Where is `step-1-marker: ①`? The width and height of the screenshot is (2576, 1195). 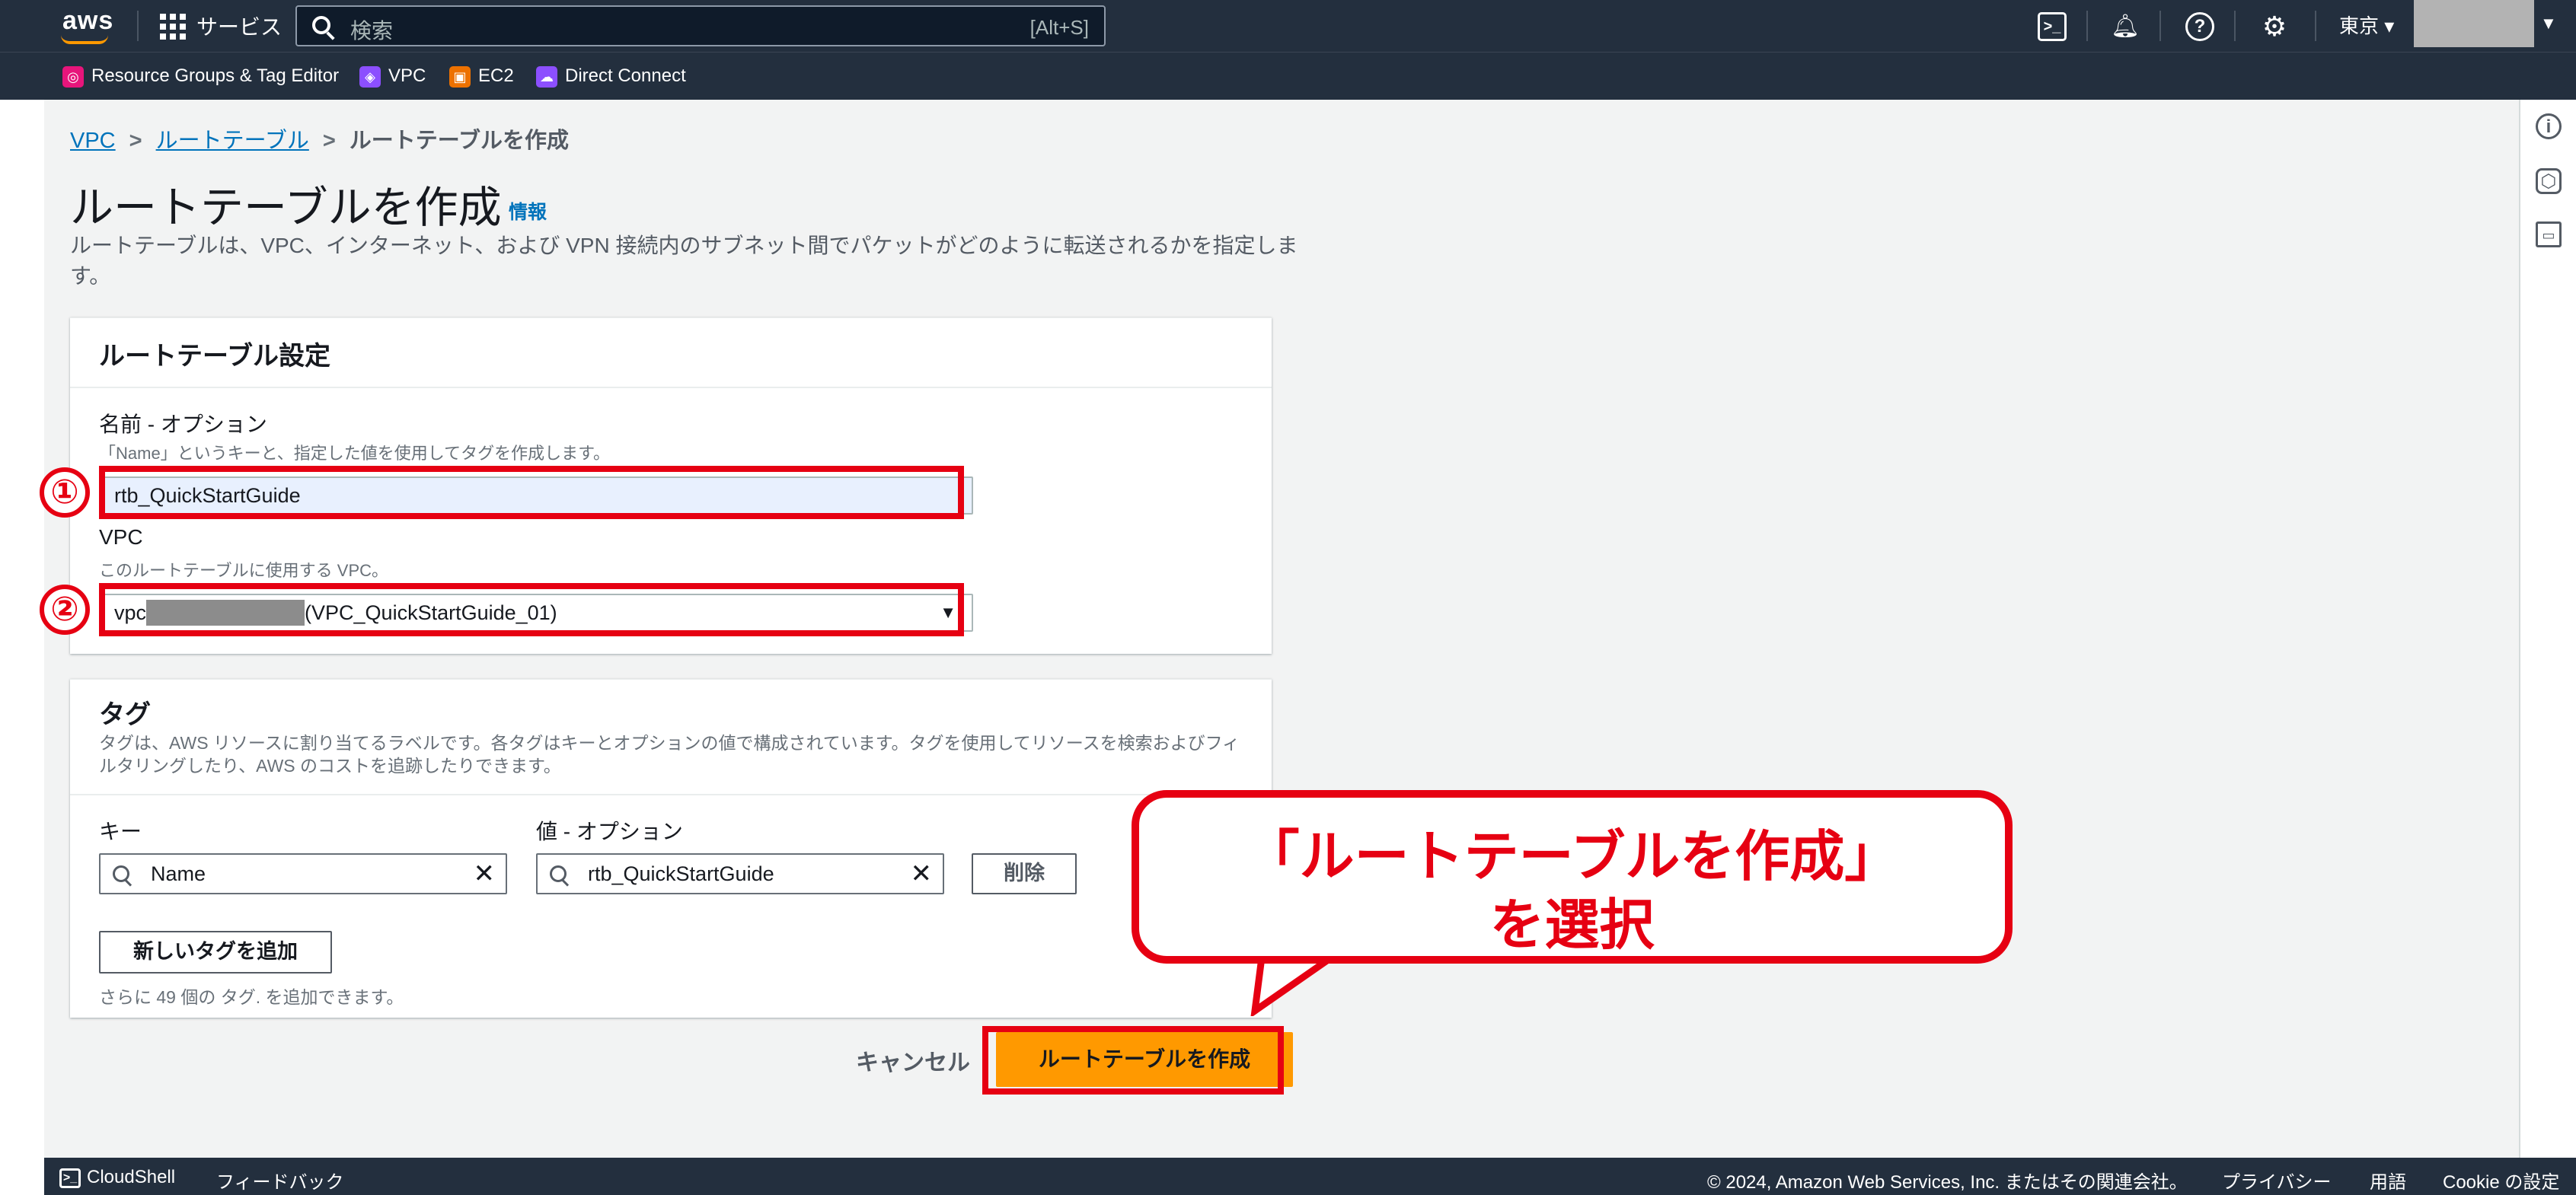
step-1-marker: ① is located at coordinates (65, 492).